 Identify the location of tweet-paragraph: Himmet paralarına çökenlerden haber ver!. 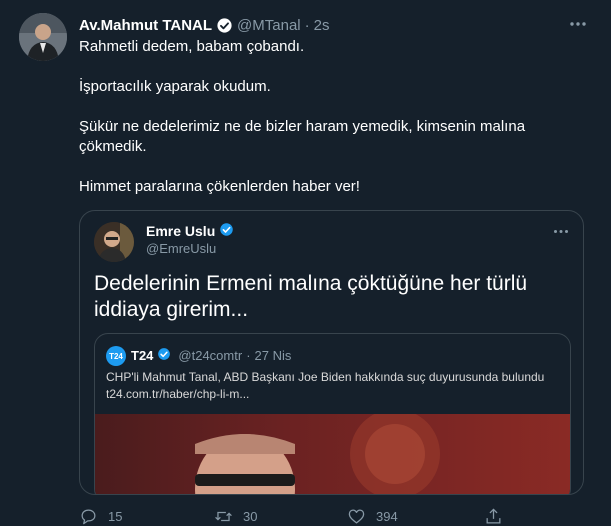
(219, 186).